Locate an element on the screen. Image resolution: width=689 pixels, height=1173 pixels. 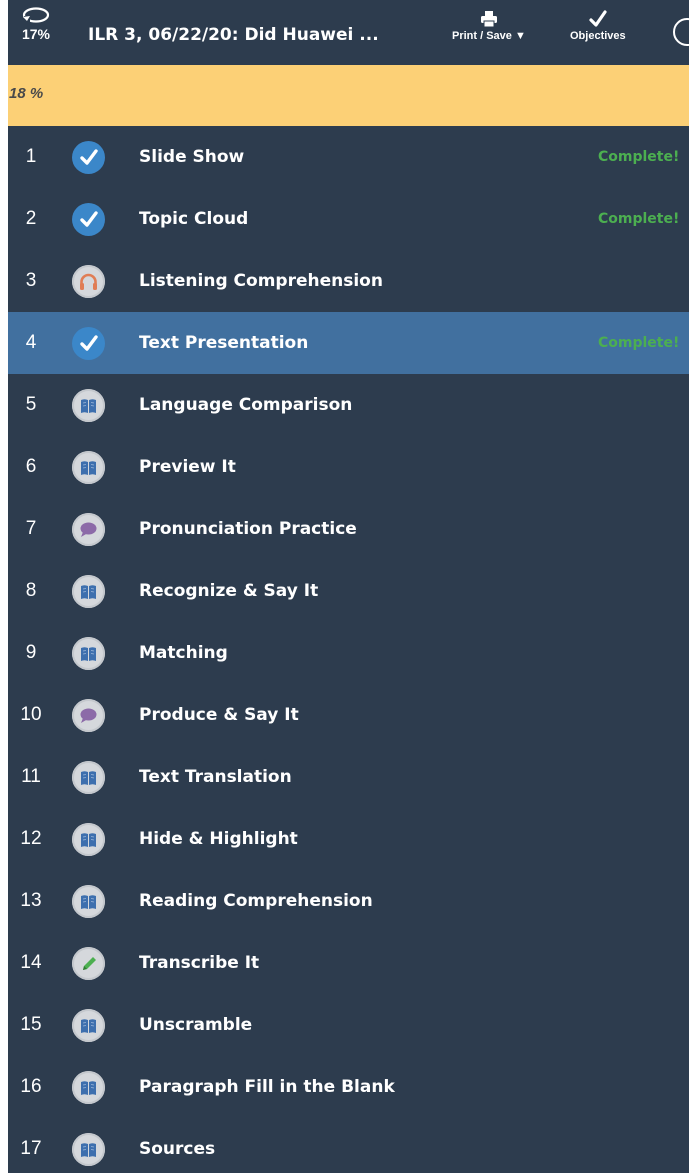
activity-number: 15 is located at coordinates (31, 1024).